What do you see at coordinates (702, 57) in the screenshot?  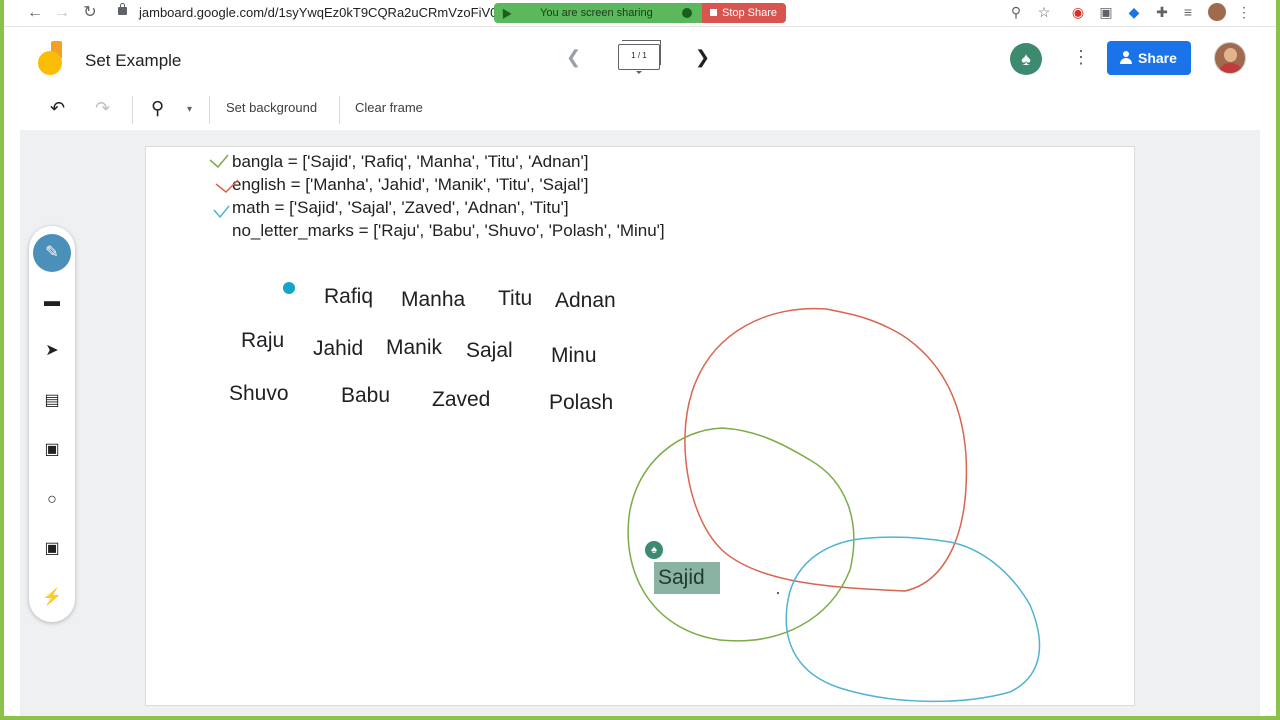 I see `next-frame-icon: ❯` at bounding box center [702, 57].